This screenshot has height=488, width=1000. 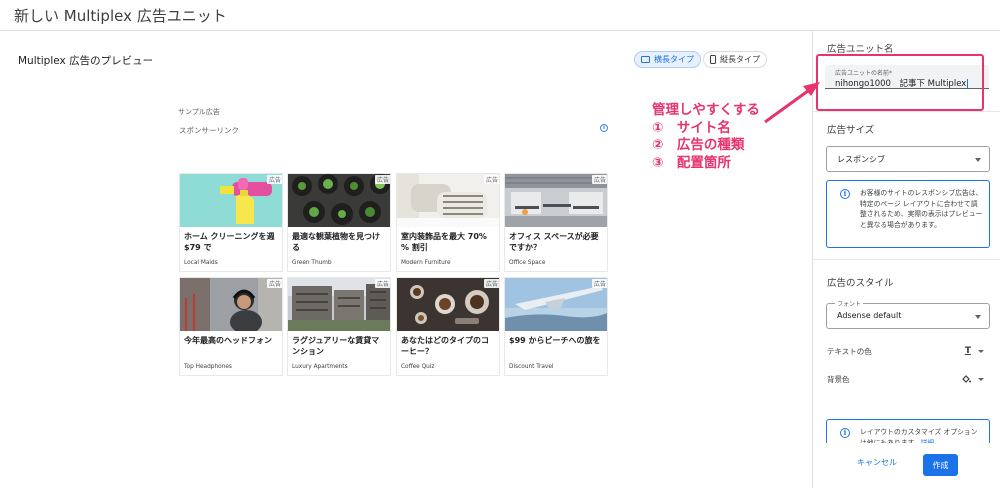 I want to click on ad-headline: あなたはどのタイプのコーヒー？, so click(x=445, y=346).